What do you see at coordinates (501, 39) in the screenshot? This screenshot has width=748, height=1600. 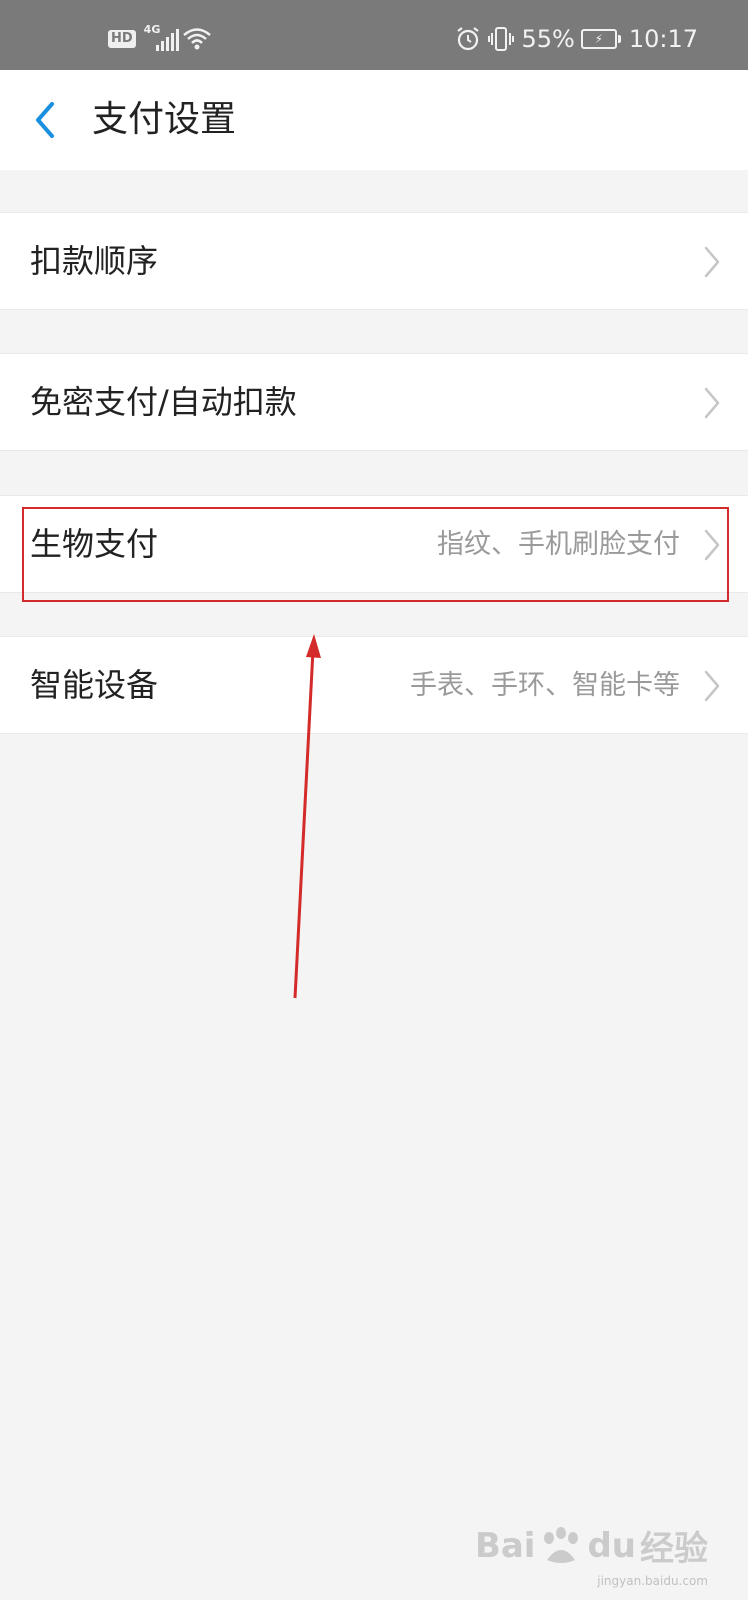 I see `vibrate-icon` at bounding box center [501, 39].